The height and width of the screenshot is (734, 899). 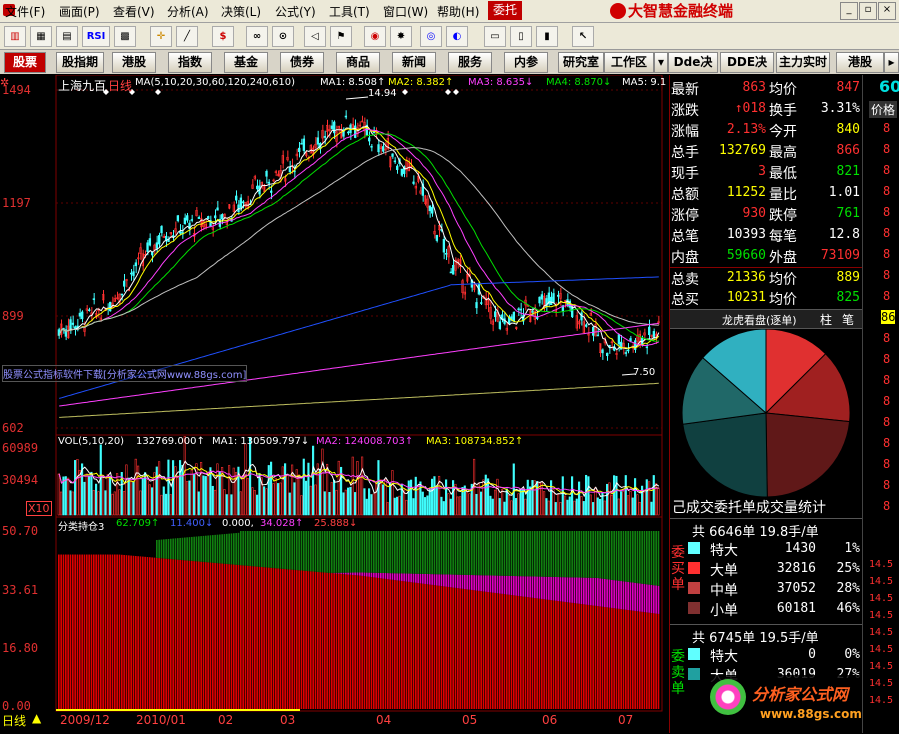 What do you see at coordinates (826, 319) in the screenshot?
I see `lhkp-tab-bar: 柱` at bounding box center [826, 319].